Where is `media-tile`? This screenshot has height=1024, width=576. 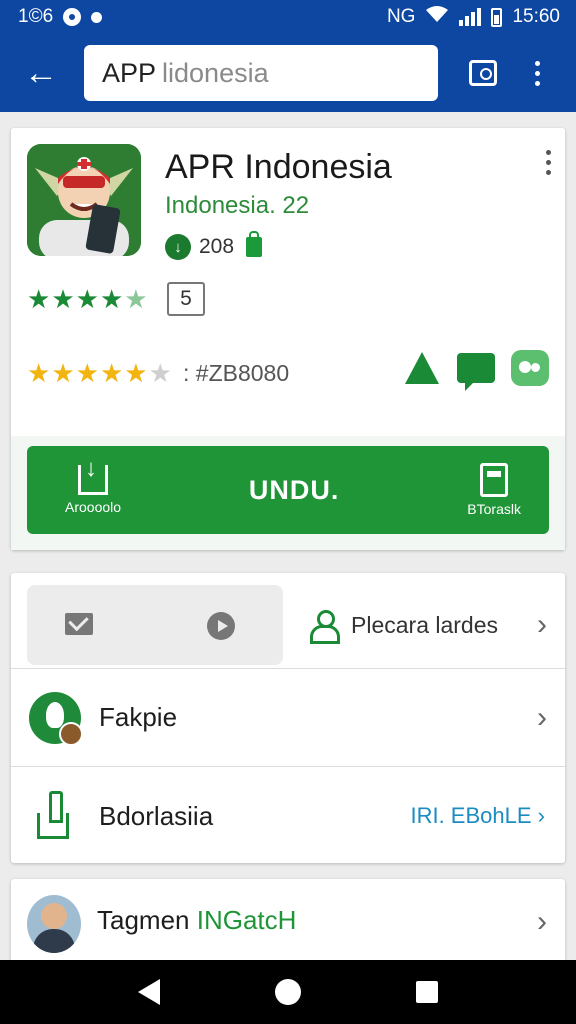 media-tile is located at coordinates (155, 625).